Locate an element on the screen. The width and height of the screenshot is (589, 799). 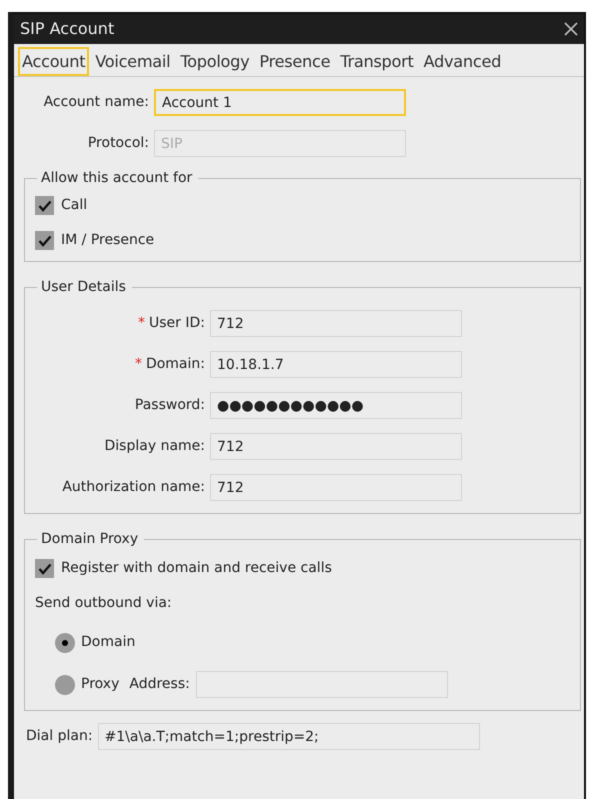
field-label: Send outbound via: is located at coordinates (103, 604).